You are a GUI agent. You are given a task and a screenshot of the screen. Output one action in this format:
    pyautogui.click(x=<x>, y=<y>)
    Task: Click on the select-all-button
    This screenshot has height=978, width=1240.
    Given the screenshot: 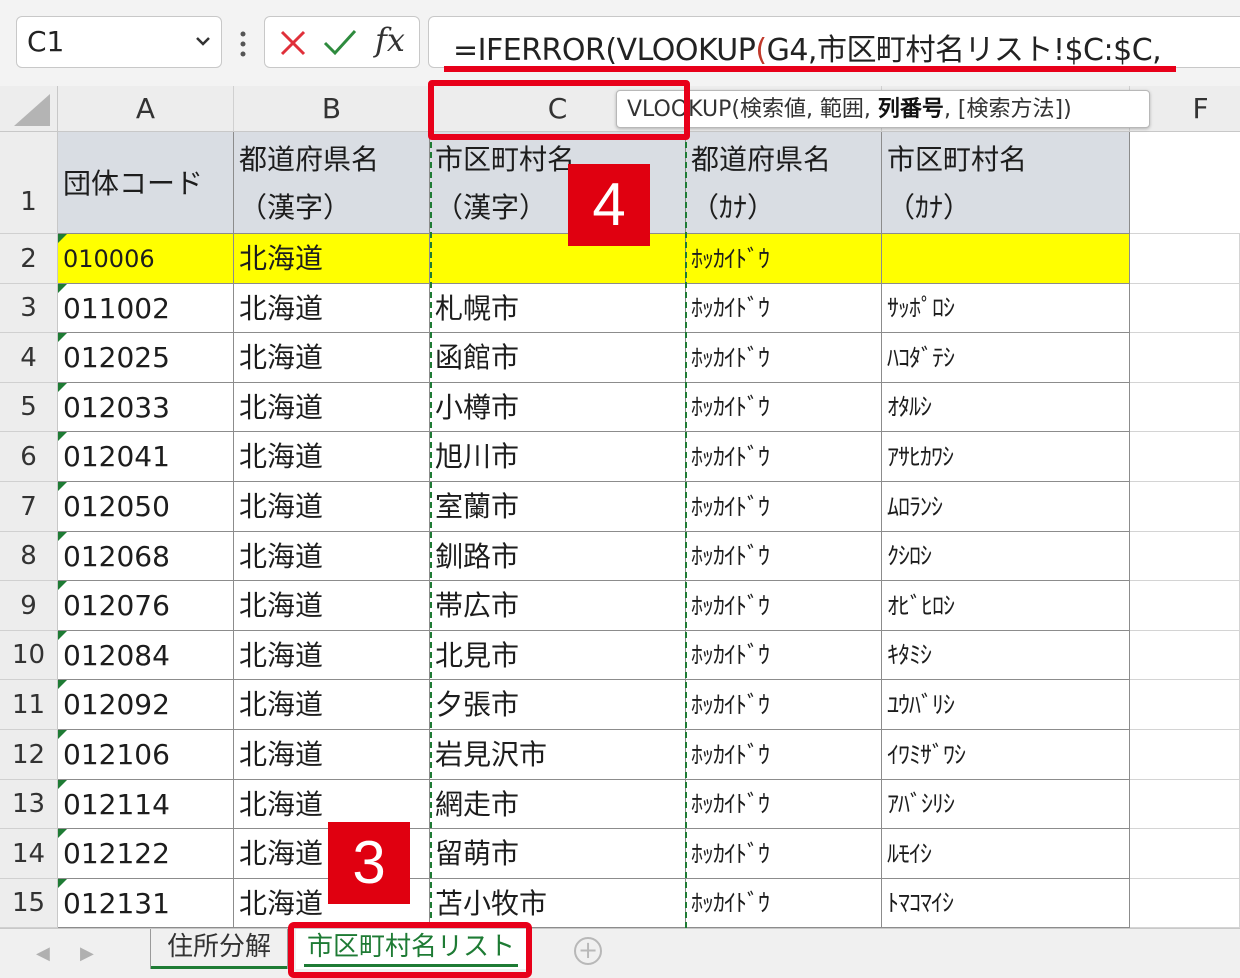 What is the action you would take?
    pyautogui.click(x=29, y=109)
    